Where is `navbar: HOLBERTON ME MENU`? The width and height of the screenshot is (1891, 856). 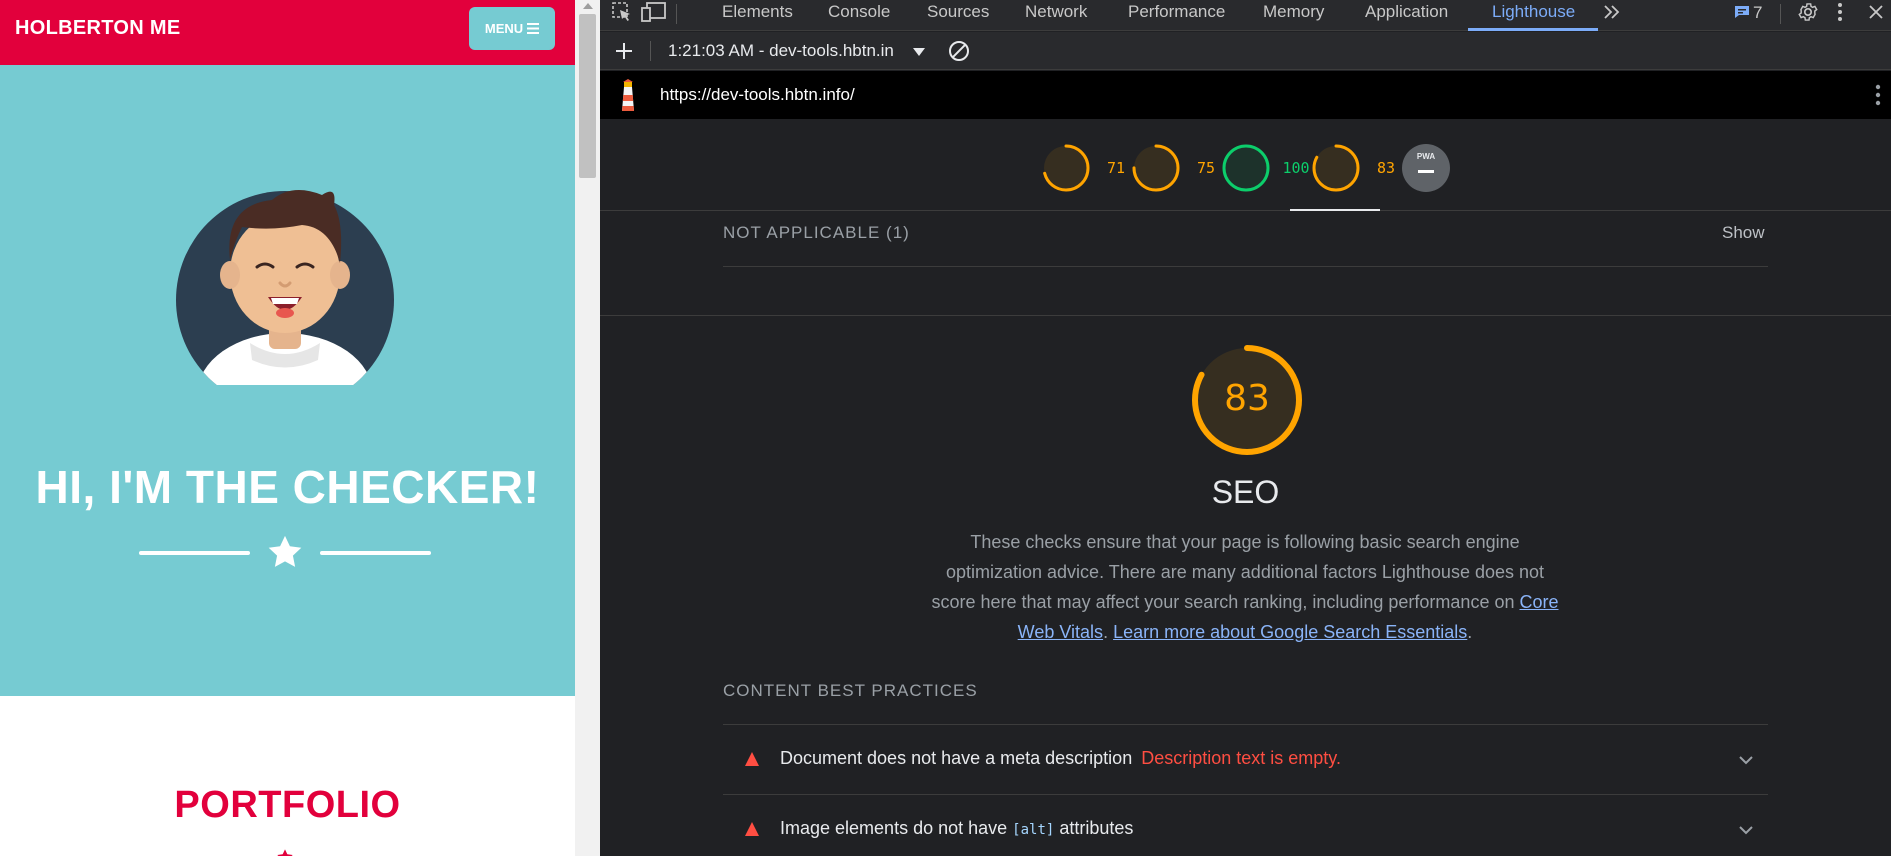 navbar: HOLBERTON ME MENU is located at coordinates (287, 32).